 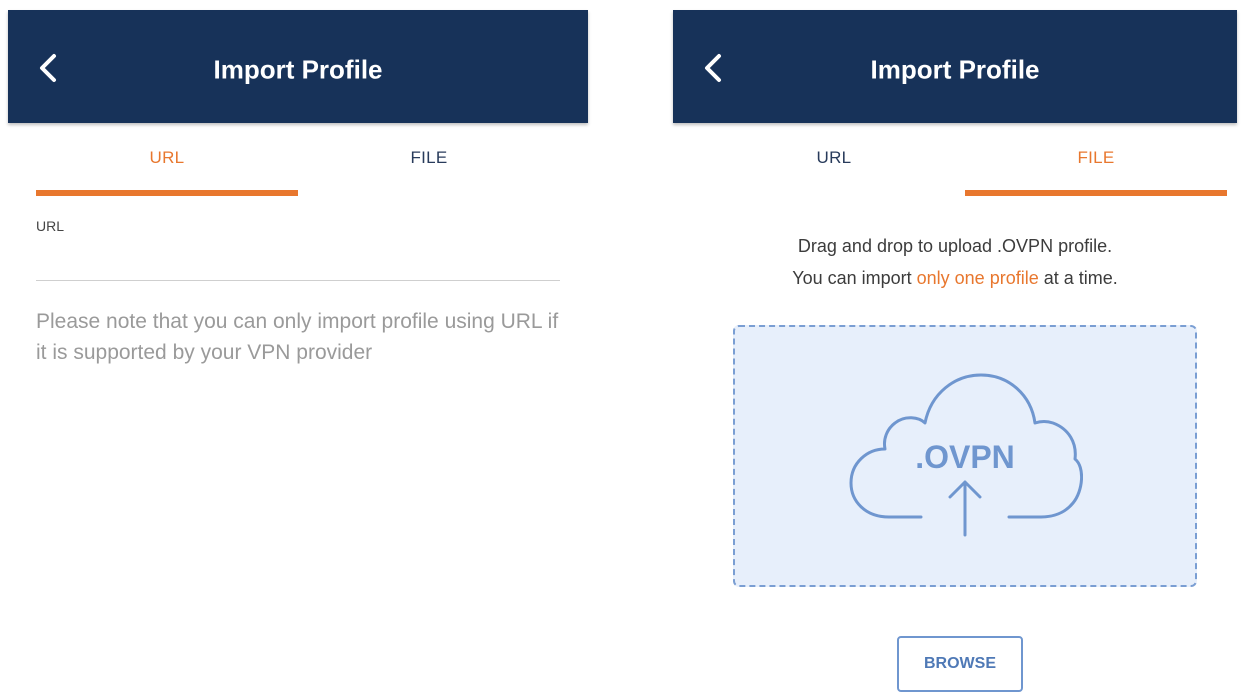 What do you see at coordinates (1078, 278) in the screenshot?
I see `instructions-suffix: at a time.` at bounding box center [1078, 278].